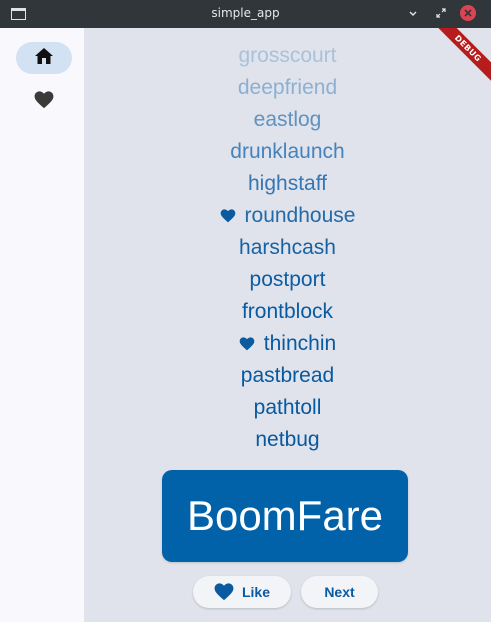 Image resolution: width=491 pixels, height=622 pixels. Describe the element at coordinates (300, 343) in the screenshot. I see `history-word: thinchin` at that location.